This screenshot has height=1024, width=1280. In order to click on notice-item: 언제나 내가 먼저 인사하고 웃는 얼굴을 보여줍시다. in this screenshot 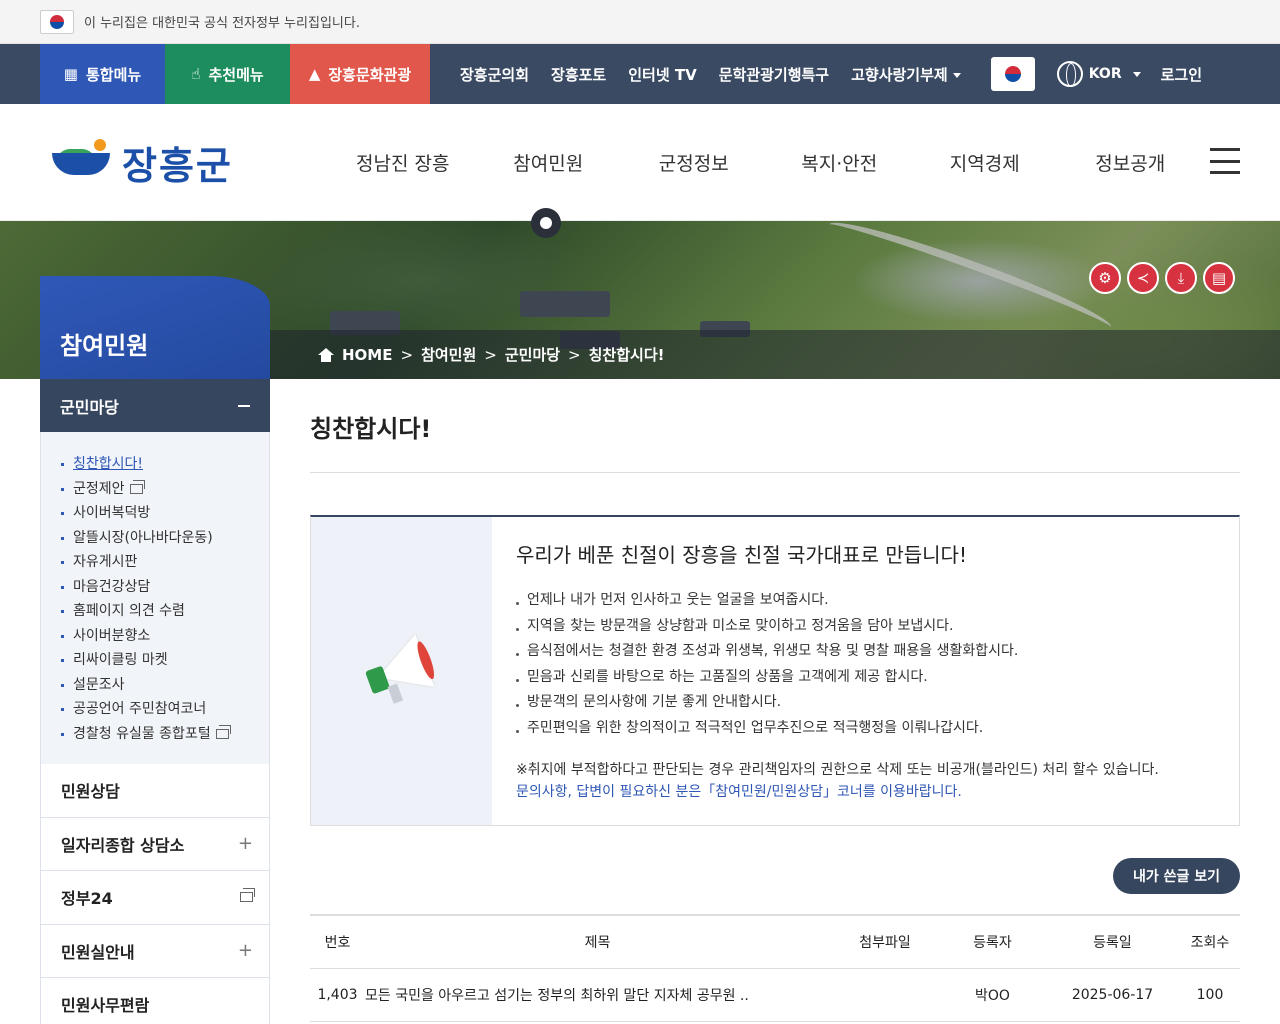, I will do `click(865, 601)`.